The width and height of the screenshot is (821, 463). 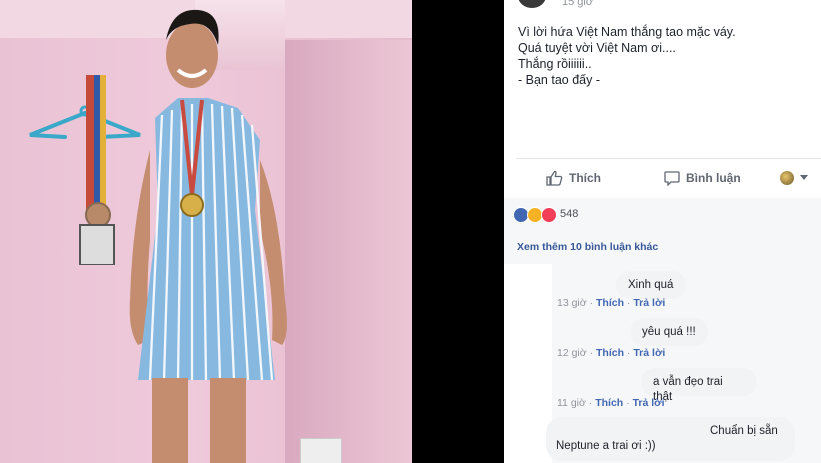 I want to click on comment-time: 11 giờ, so click(x=571, y=403).